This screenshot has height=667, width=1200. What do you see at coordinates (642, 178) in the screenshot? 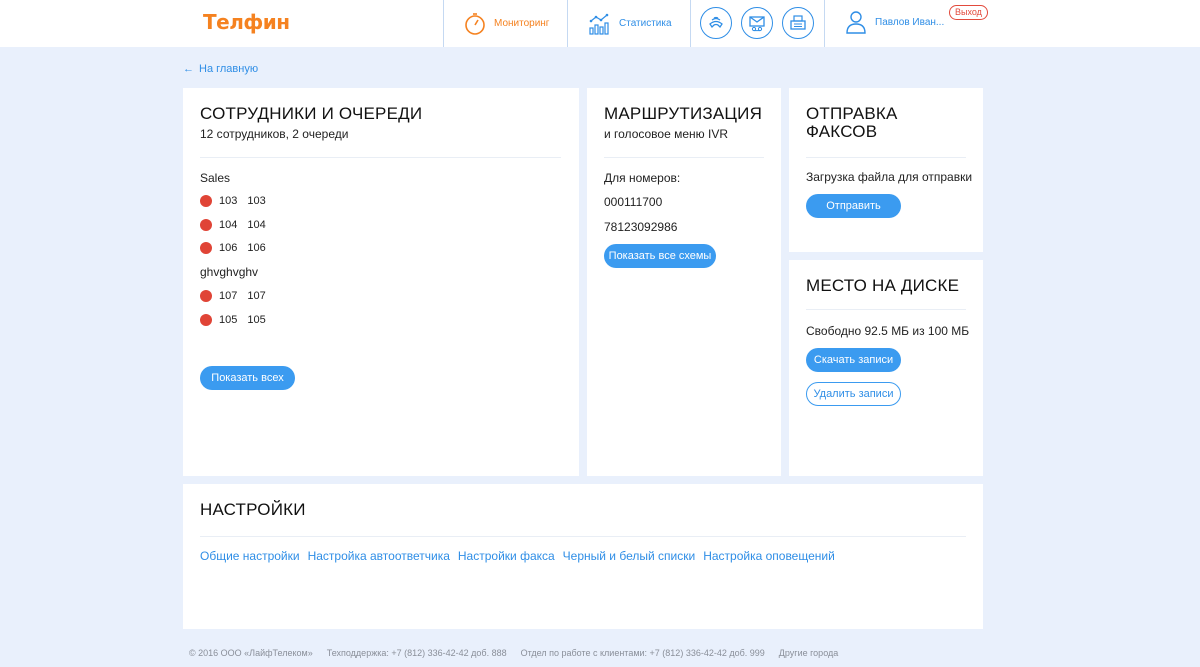
I see `numbers-label: Для номеров:` at bounding box center [642, 178].